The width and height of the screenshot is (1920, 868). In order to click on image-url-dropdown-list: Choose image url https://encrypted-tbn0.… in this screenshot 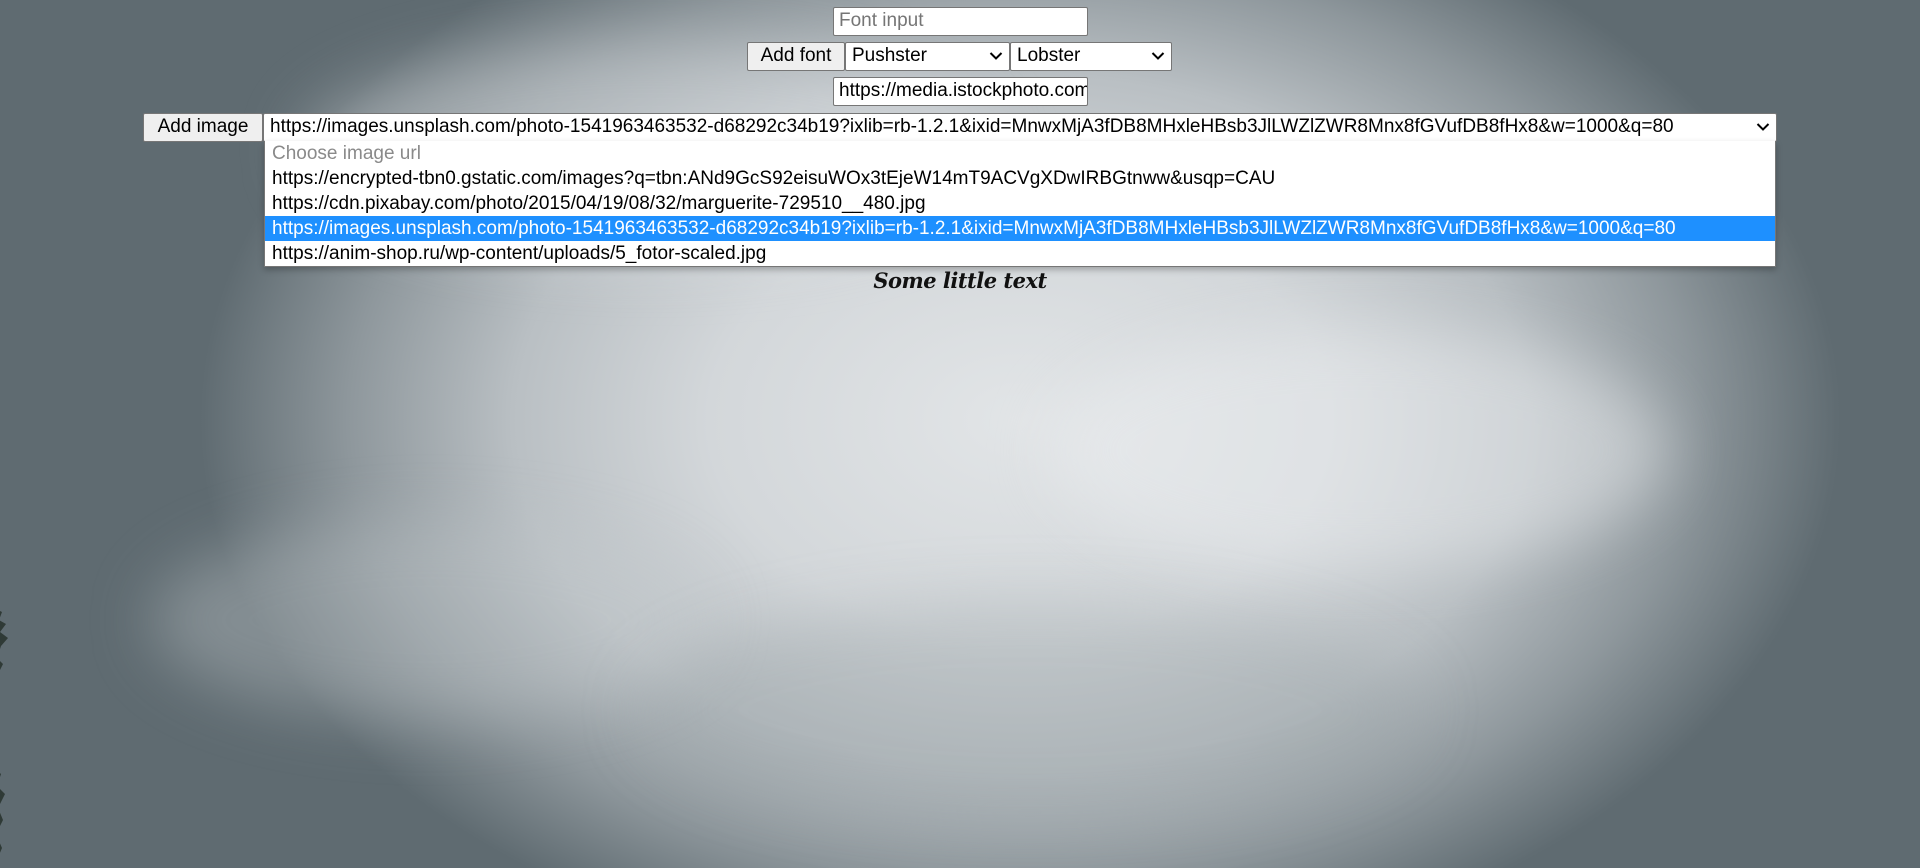, I will do `click(1020, 204)`.